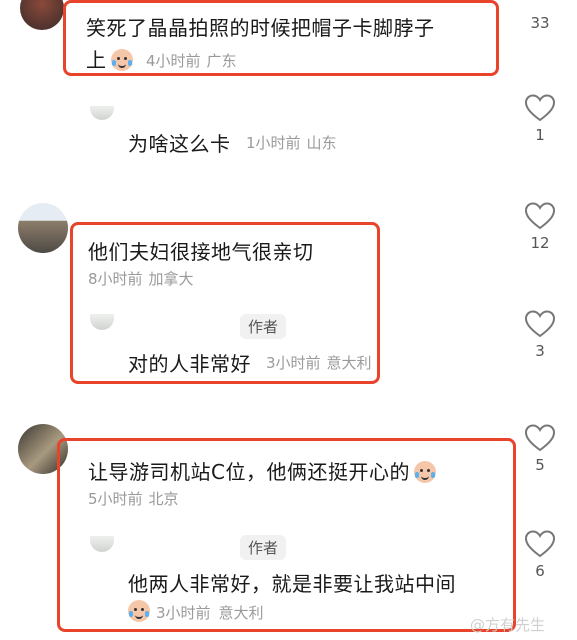 This screenshot has height=640, width=577. I want to click on like-button: 1, so click(540, 119).